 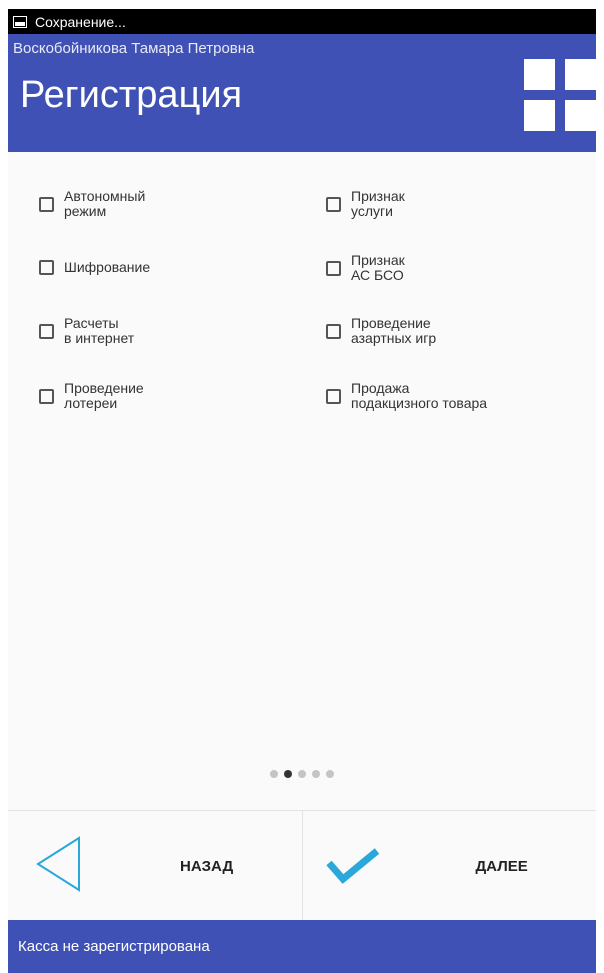 I want to click on navigation-buttons: НАЗАД ДАЛЕЕ, so click(x=302, y=865).